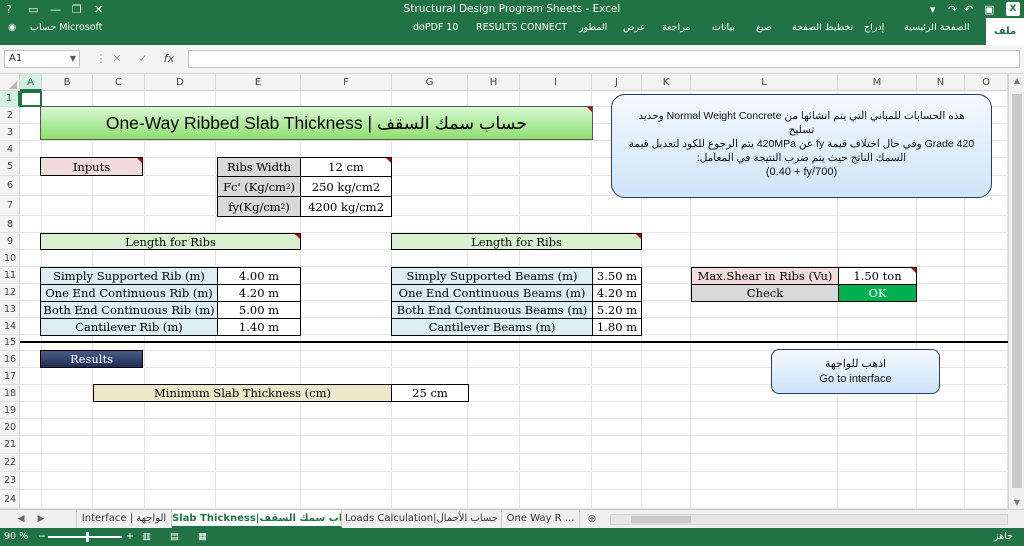 This screenshot has width=1024, height=546. I want to click on tab-dopdf: doPDF 10, so click(435, 27).